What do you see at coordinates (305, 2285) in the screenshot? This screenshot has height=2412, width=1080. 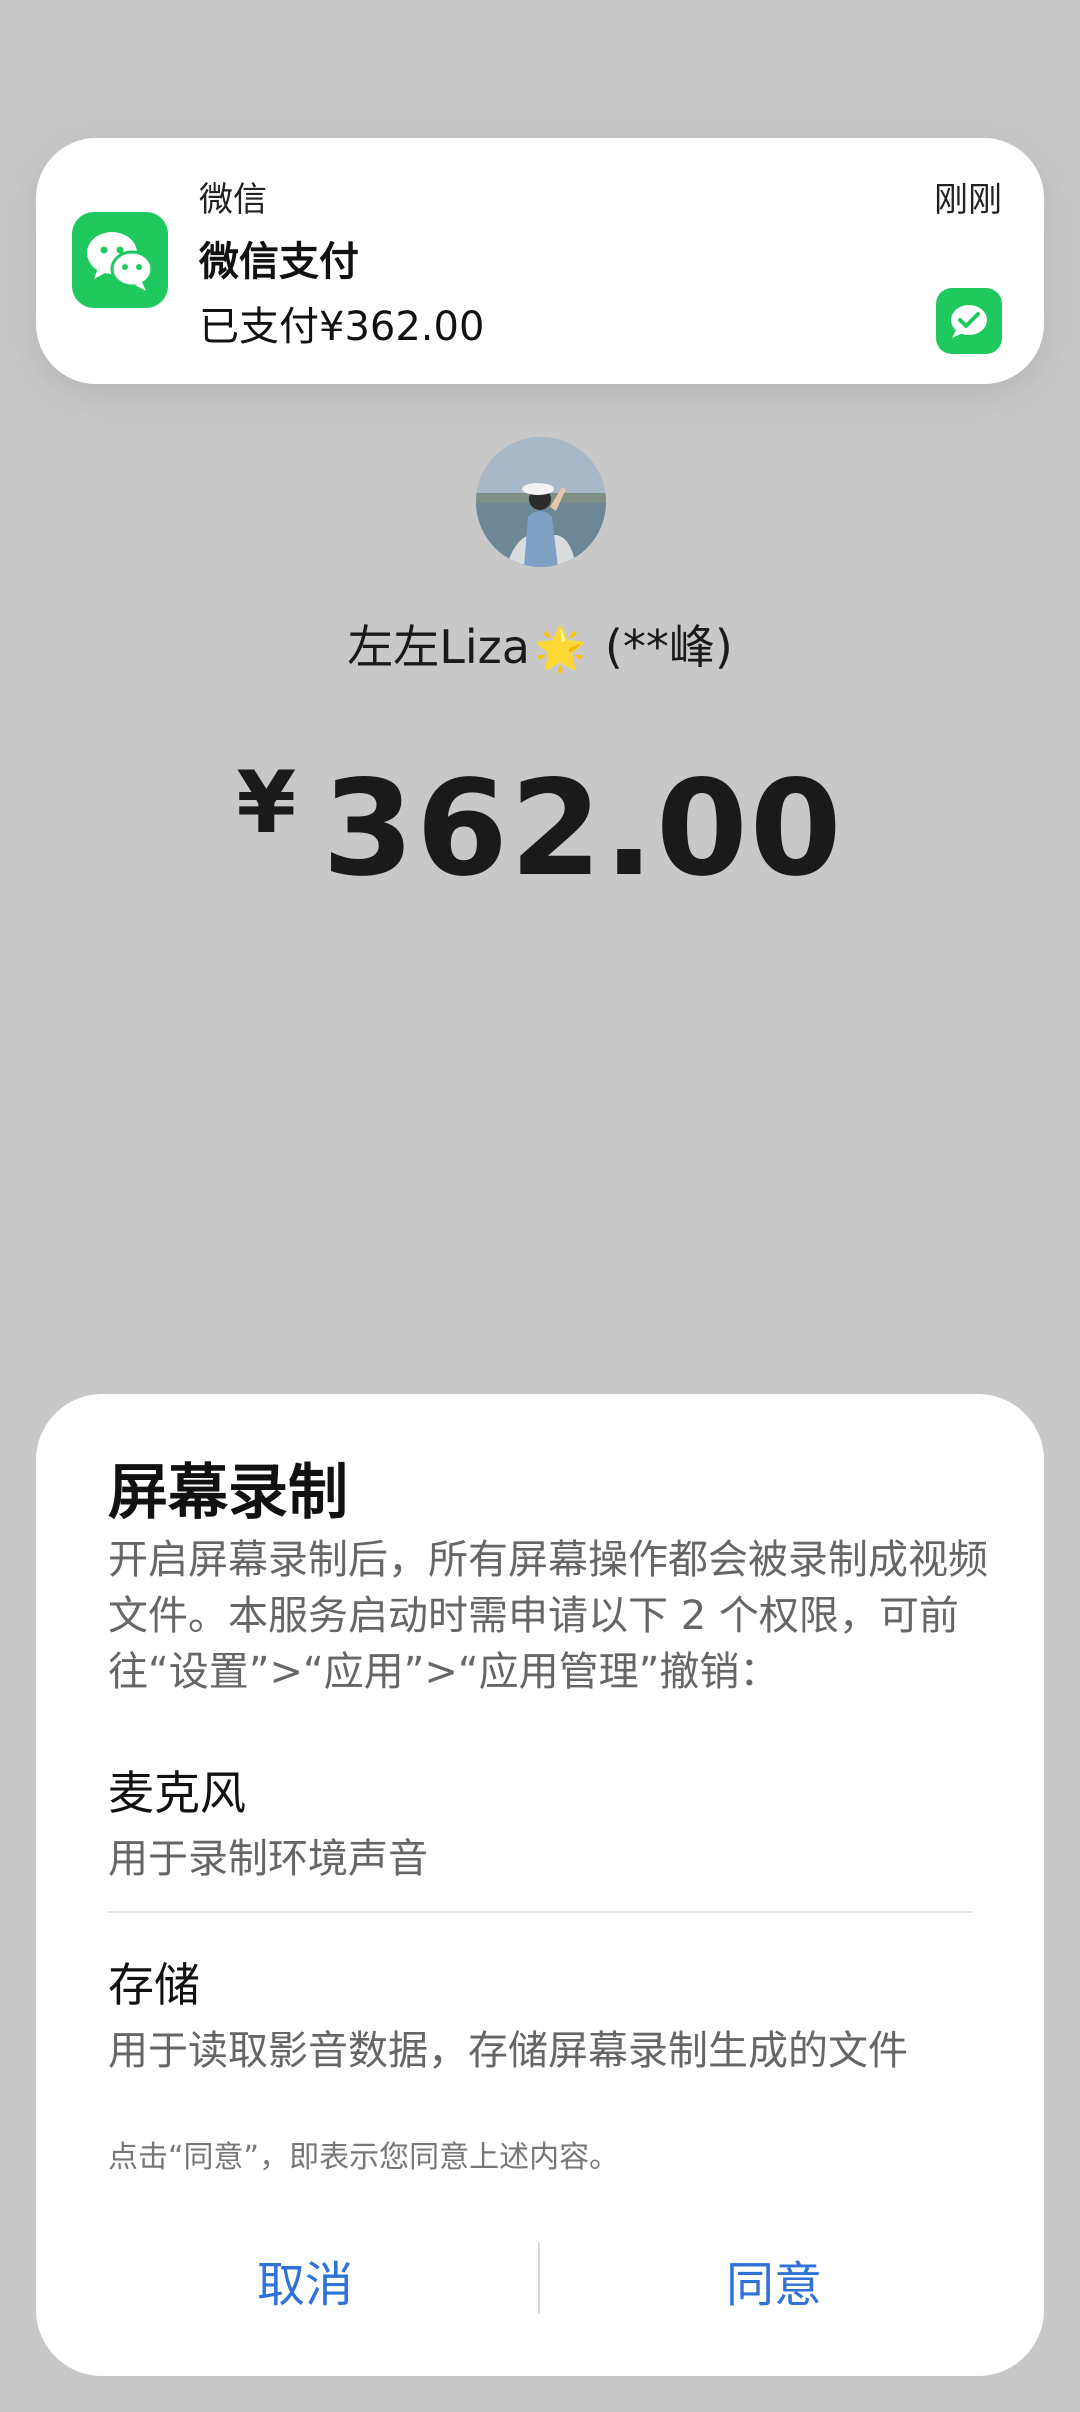 I see `cancel-button: 取消` at bounding box center [305, 2285].